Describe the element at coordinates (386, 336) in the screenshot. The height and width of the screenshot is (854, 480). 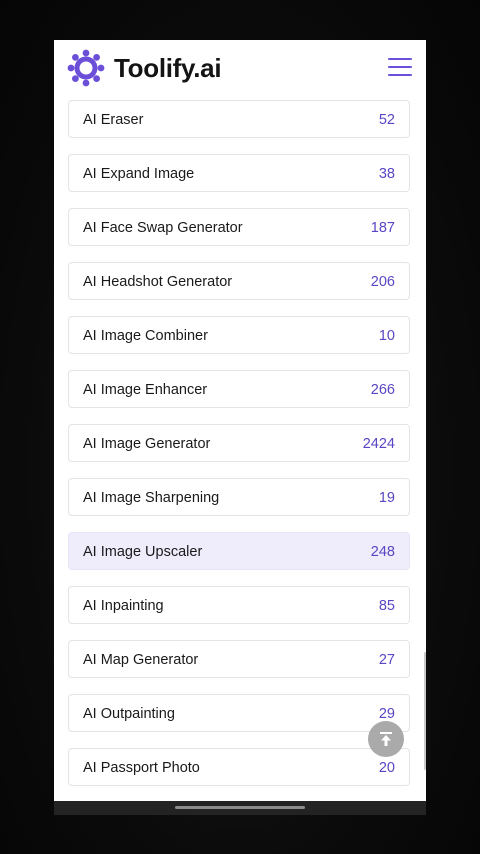
I see `category-count: 10` at that location.